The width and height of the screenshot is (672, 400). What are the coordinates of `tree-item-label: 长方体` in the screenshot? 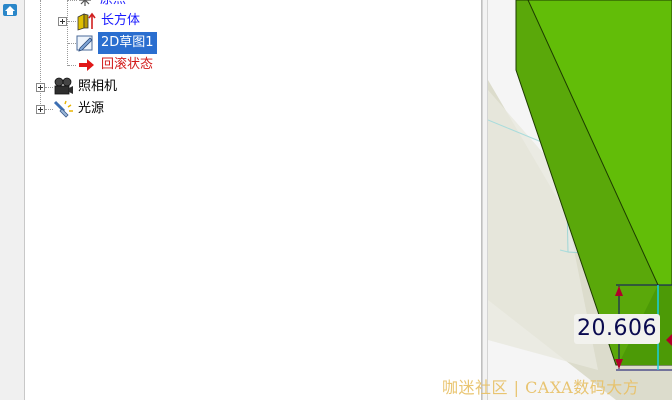 It's located at (121, 20).